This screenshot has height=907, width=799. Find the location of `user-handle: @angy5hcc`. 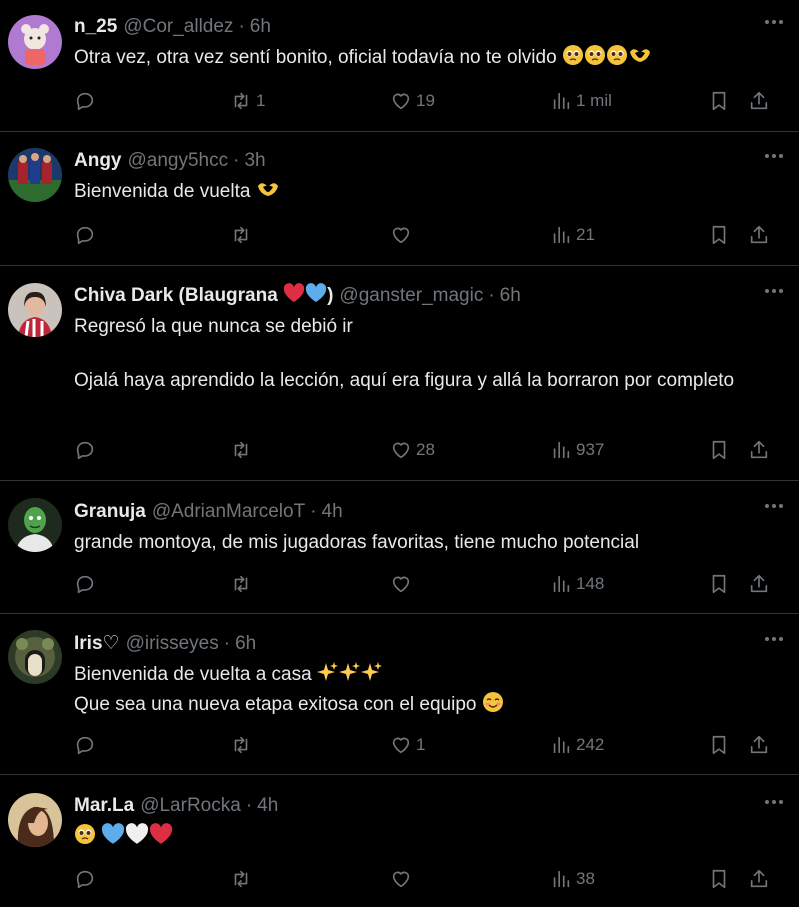

user-handle: @angy5hcc is located at coordinates (178, 161).